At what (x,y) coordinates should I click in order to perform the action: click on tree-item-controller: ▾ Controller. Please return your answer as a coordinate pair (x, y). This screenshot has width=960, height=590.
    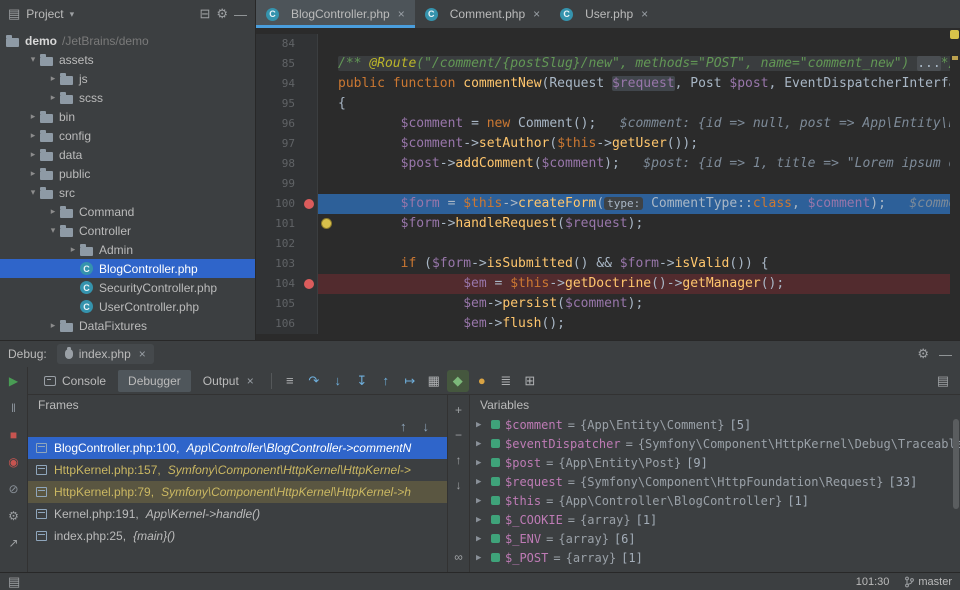
    Looking at the image, I should click on (127, 230).